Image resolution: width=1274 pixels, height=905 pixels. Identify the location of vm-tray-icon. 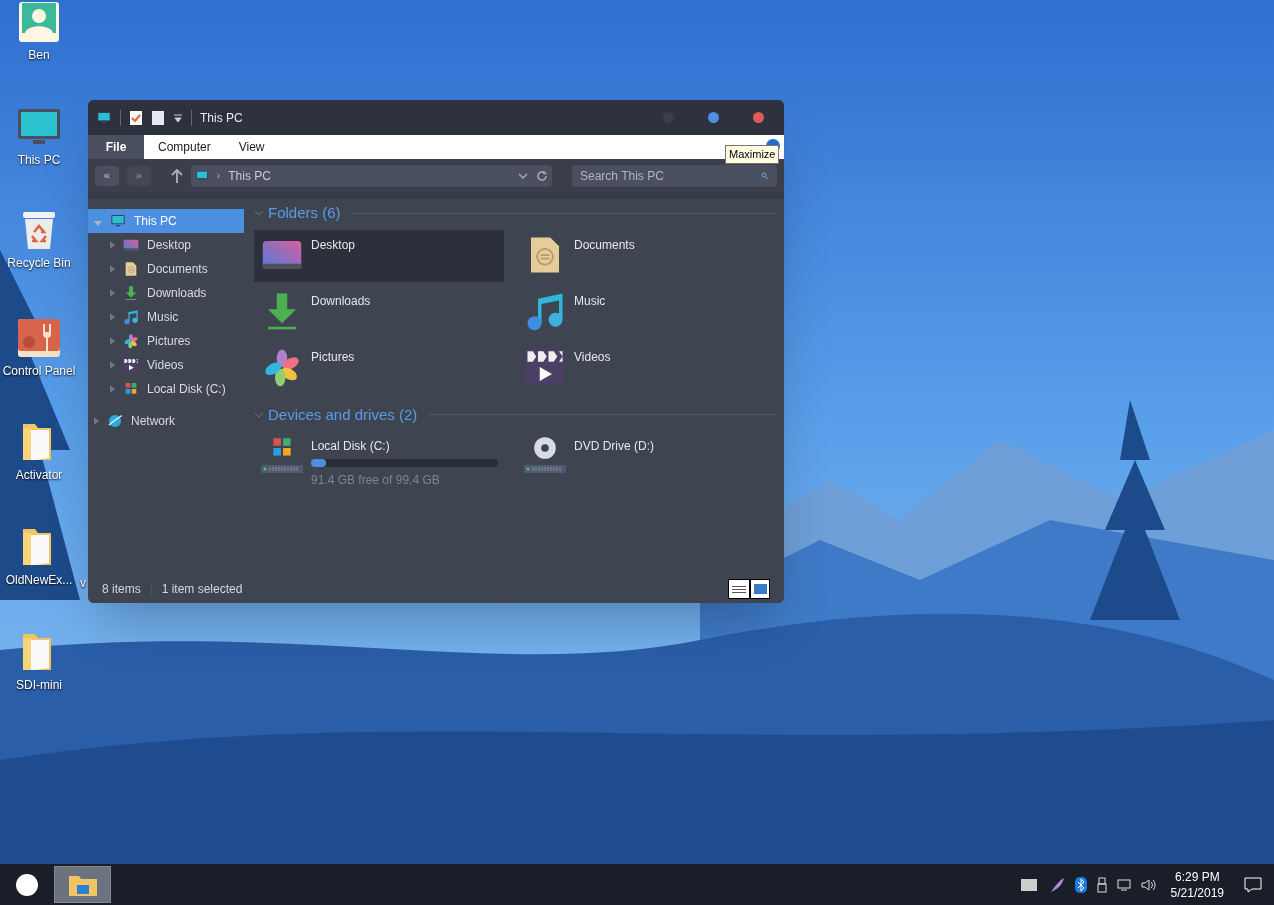
(1028, 884).